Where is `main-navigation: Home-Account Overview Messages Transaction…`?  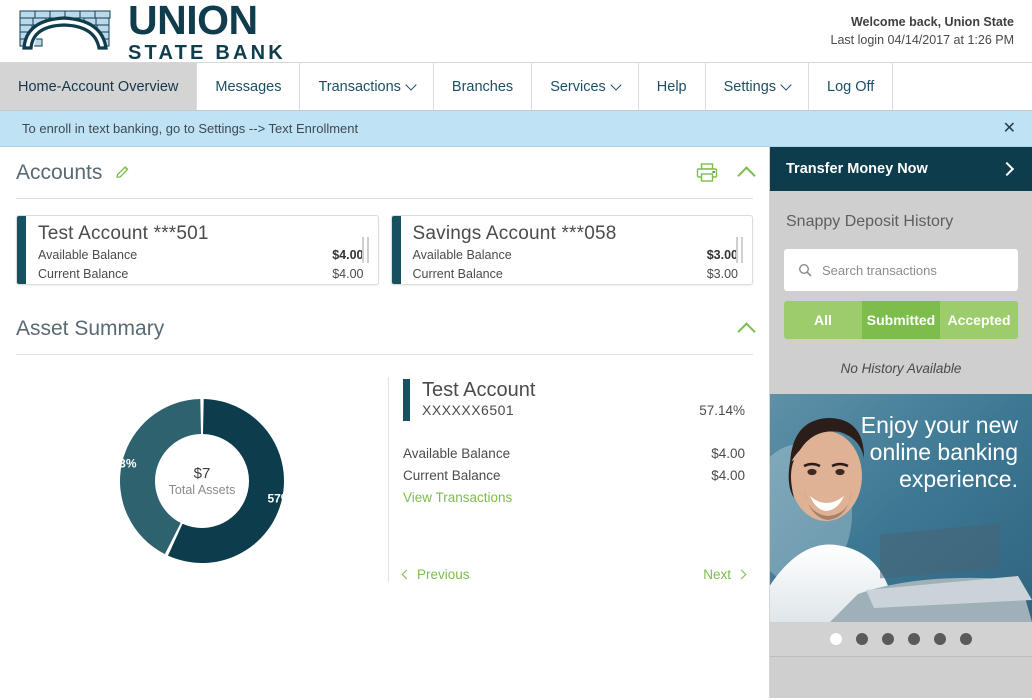 main-navigation: Home-Account Overview Messages Transaction… is located at coordinates (516, 87).